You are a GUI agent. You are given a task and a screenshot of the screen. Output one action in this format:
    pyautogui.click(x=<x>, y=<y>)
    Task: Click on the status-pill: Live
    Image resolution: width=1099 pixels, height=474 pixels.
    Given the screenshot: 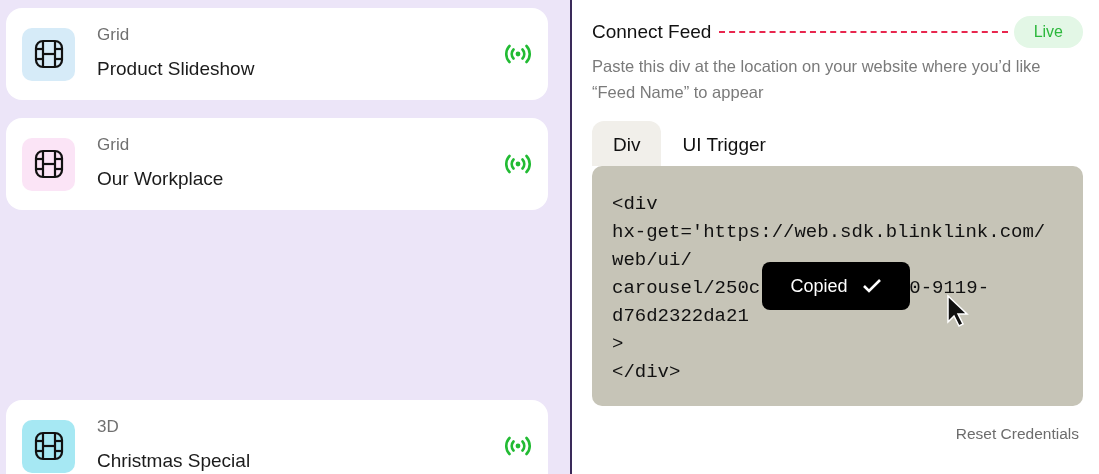 What is the action you would take?
    pyautogui.click(x=1048, y=32)
    